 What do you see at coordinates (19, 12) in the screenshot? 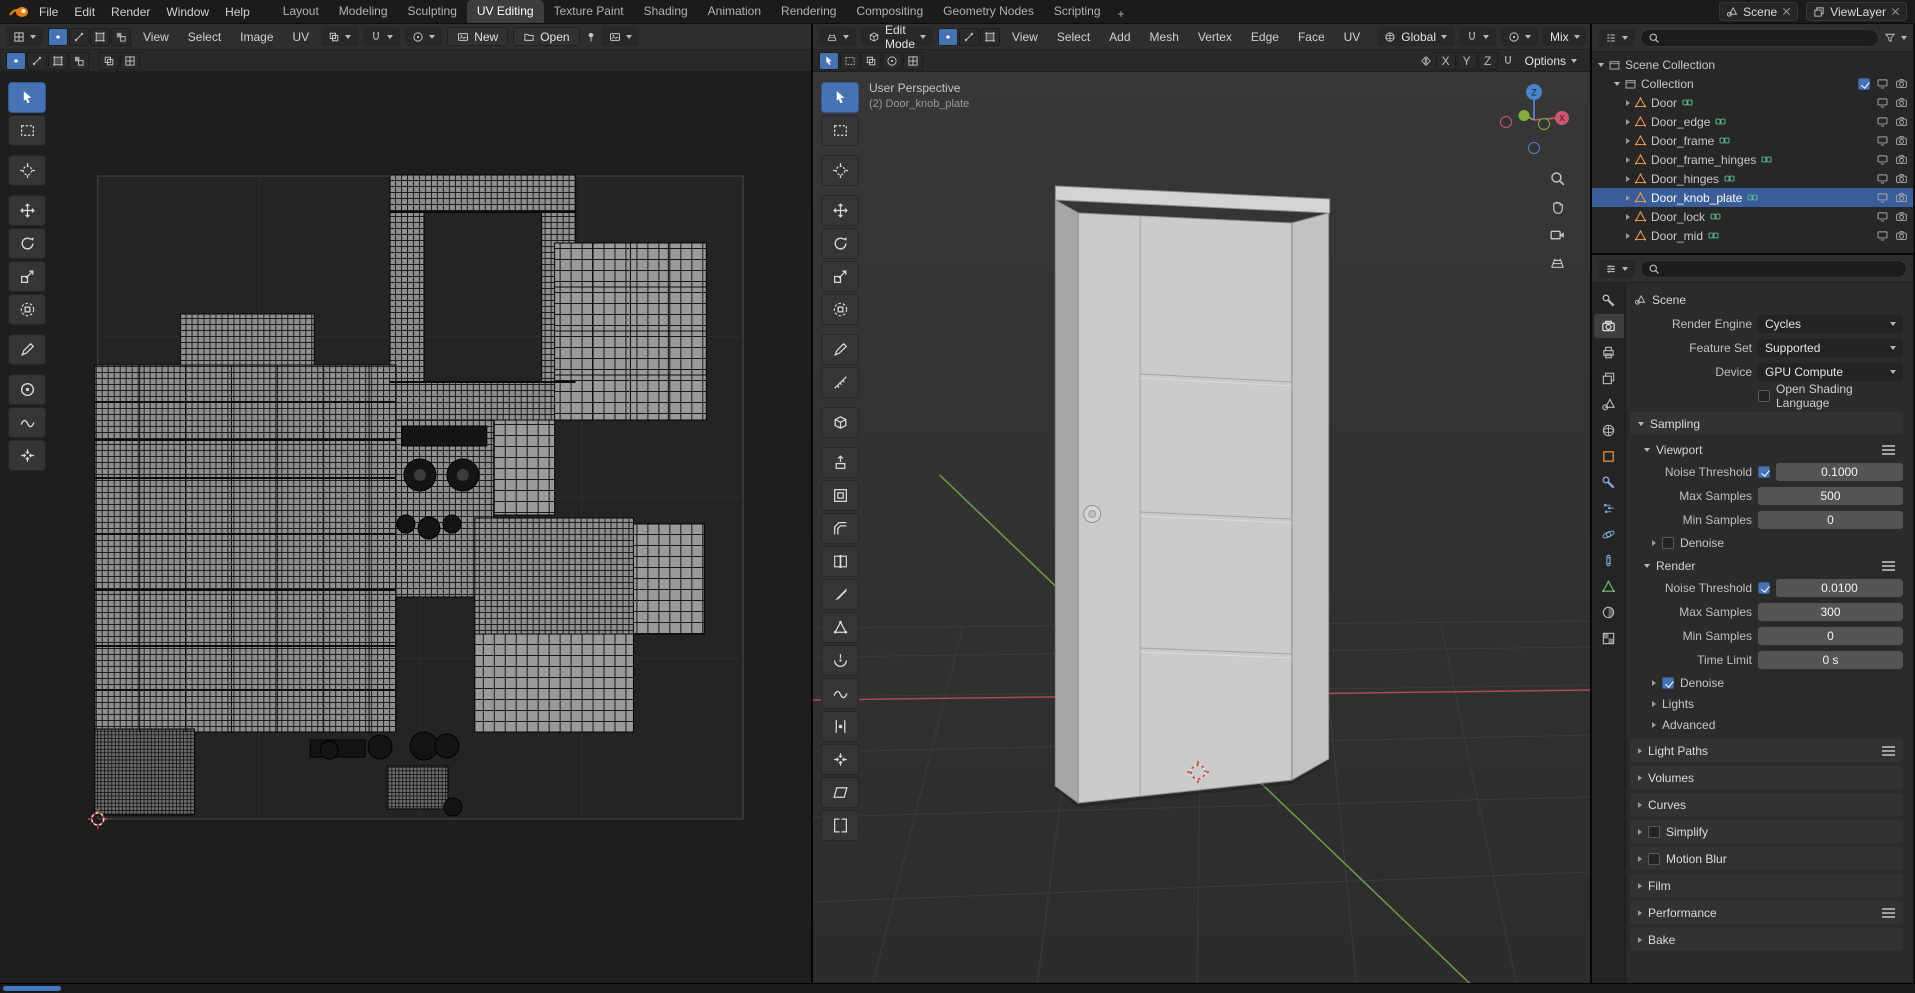
I see `blender-logo-icon` at bounding box center [19, 12].